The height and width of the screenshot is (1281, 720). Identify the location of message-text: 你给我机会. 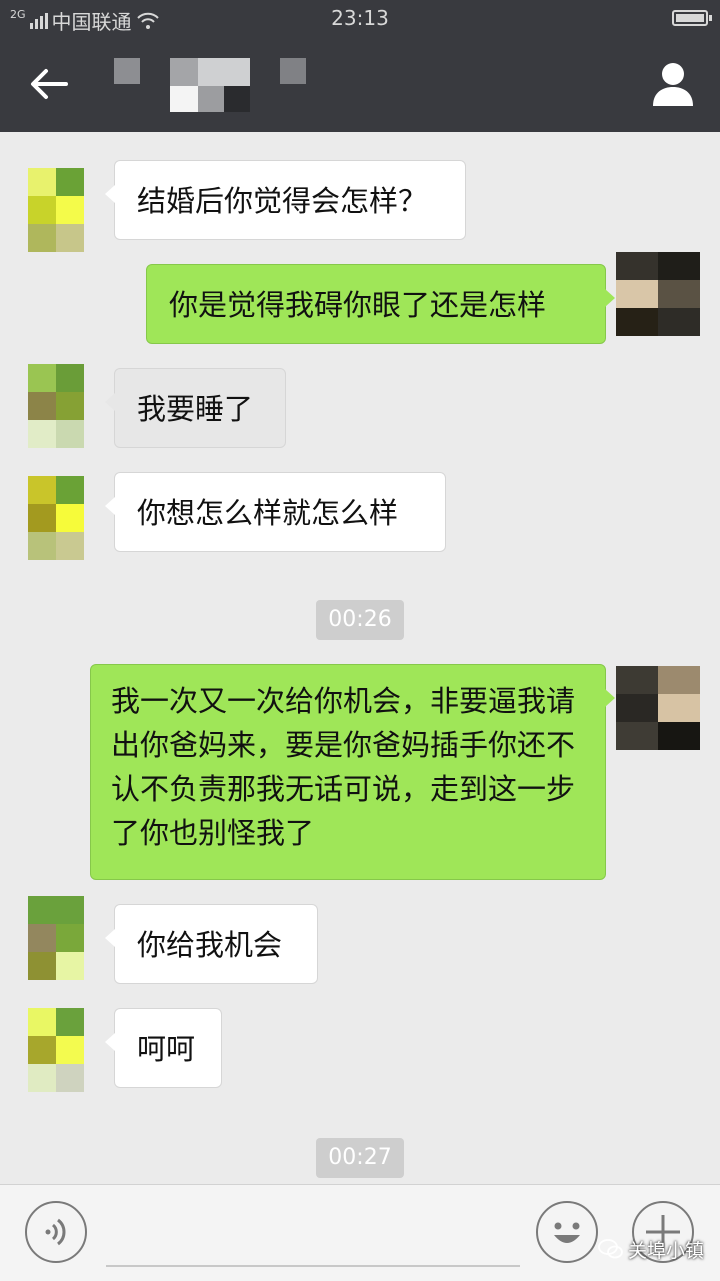
(210, 945).